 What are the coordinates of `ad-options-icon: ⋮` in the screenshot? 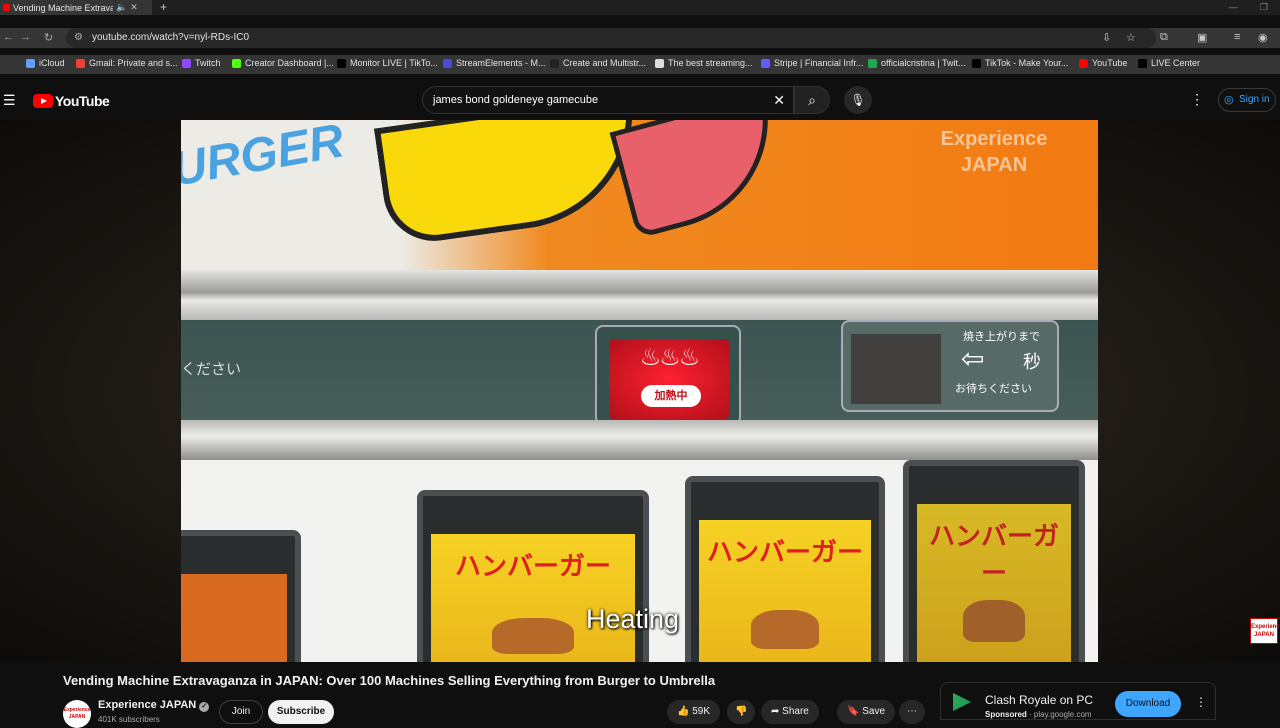 It's located at (1201, 702).